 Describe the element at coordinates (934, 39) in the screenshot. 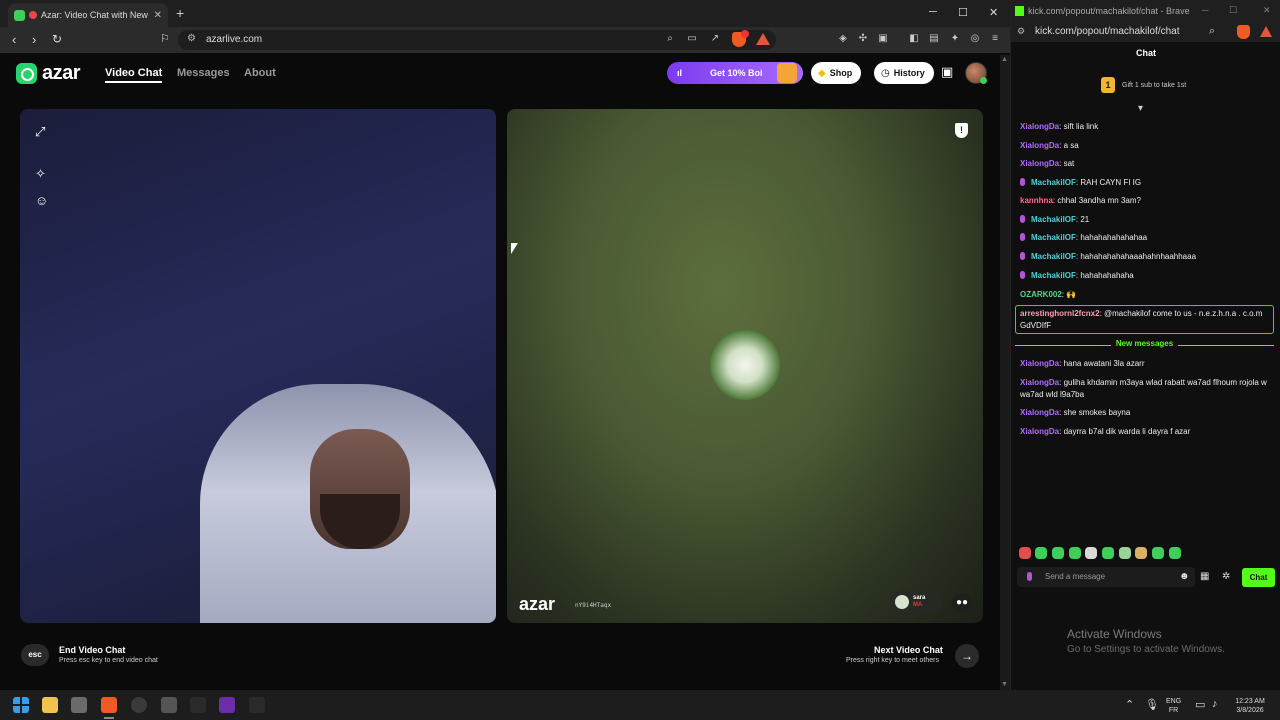

I see `wallet-icon: ▤` at that location.